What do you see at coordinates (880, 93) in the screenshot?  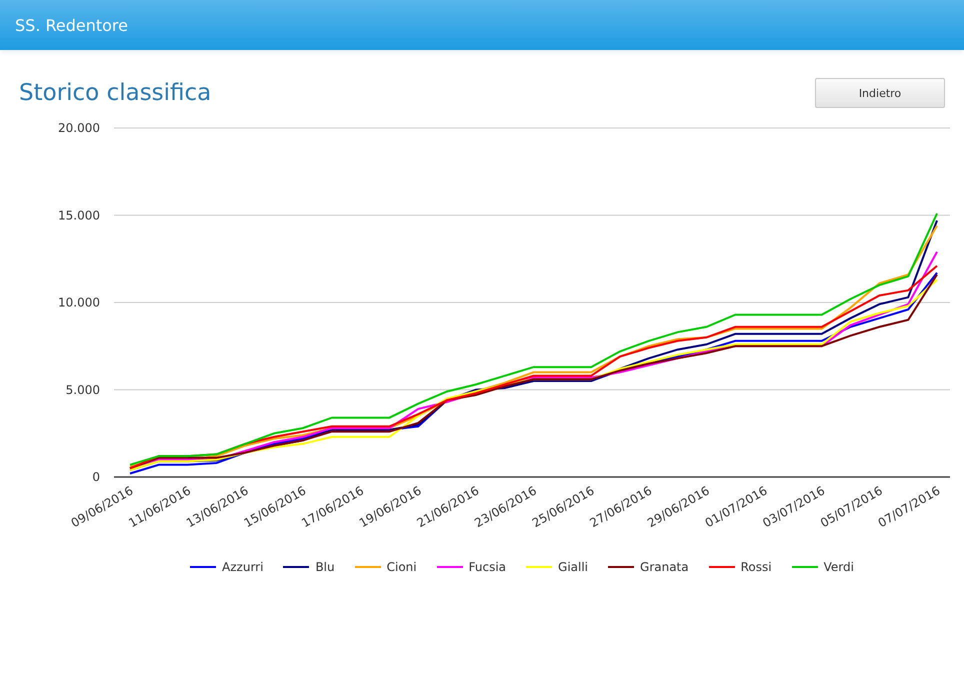 I see `back-button: Indietro` at bounding box center [880, 93].